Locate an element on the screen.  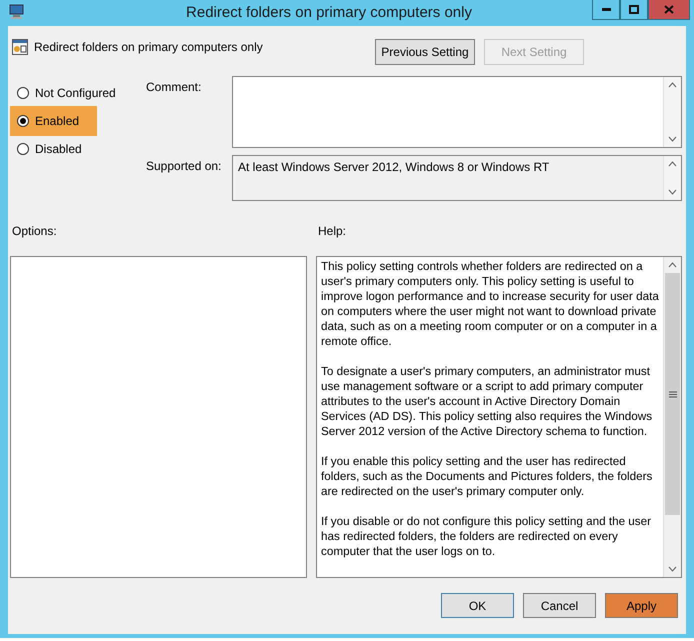
cancel-button: Cancel is located at coordinates (559, 605).